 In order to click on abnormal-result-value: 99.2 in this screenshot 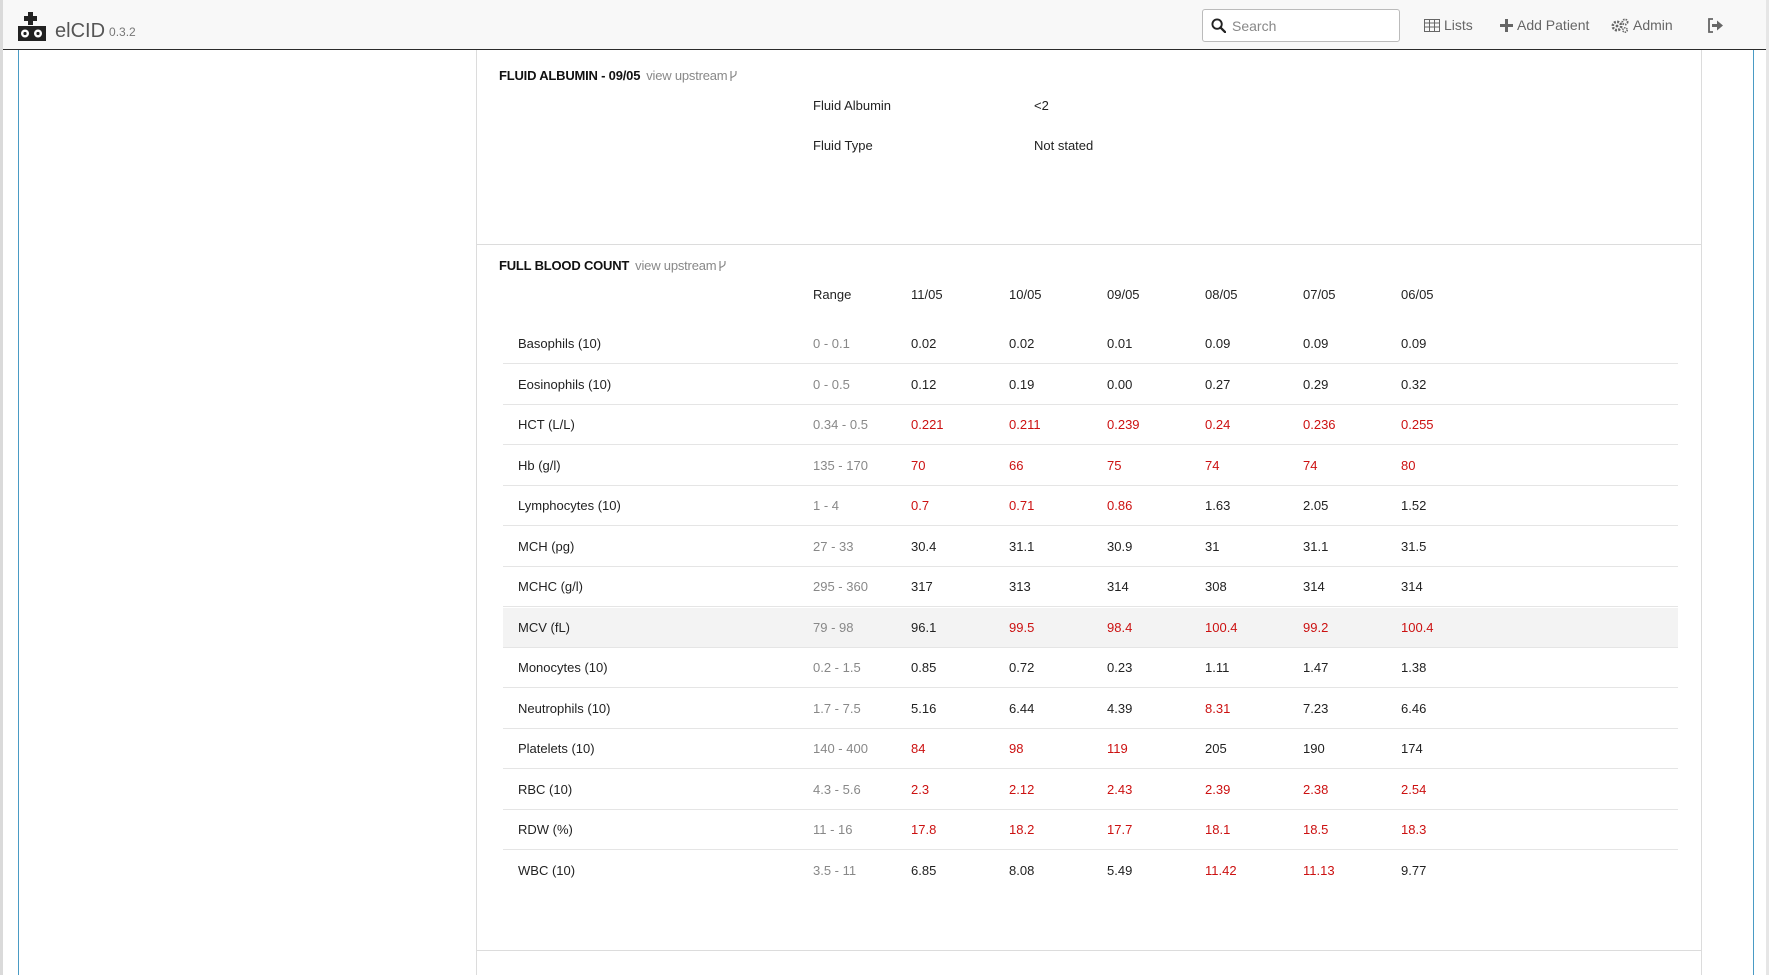, I will do `click(1316, 627)`.